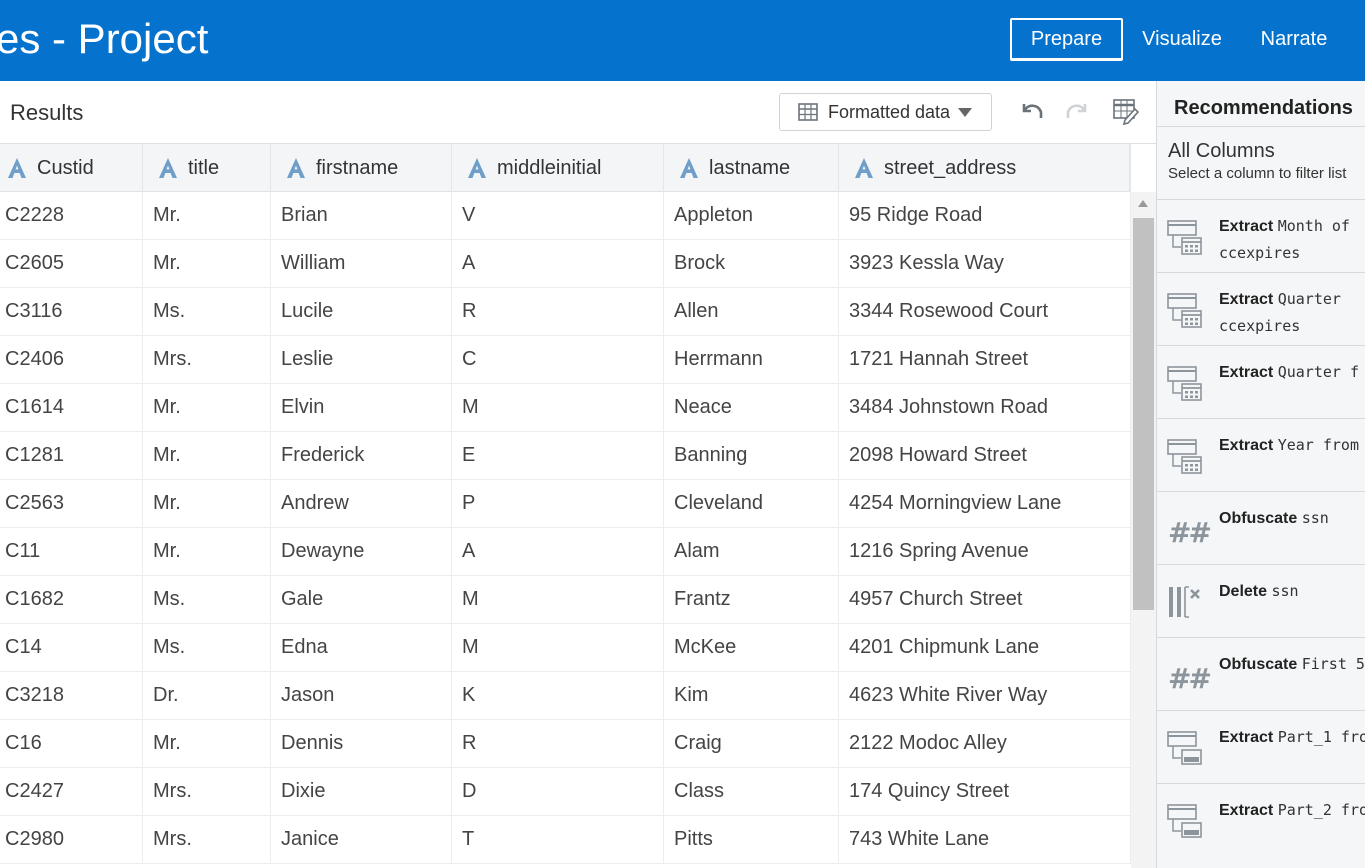 The image size is (1365, 868). Describe the element at coordinates (1182, 39) in the screenshot. I see `tab-visualize: Visualize` at that location.